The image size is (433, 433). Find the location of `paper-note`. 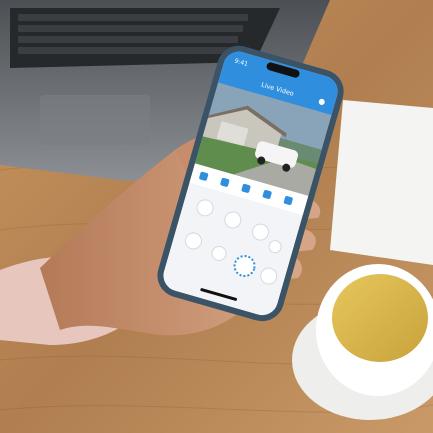

paper-note is located at coordinates (381, 182).